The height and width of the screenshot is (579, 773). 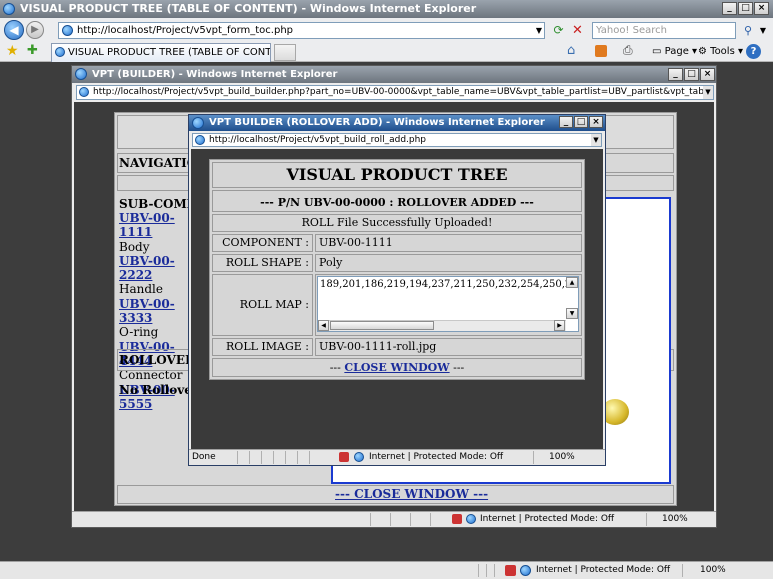 What do you see at coordinates (60, 52) in the screenshot?
I see `tab-ie-icon` at bounding box center [60, 52].